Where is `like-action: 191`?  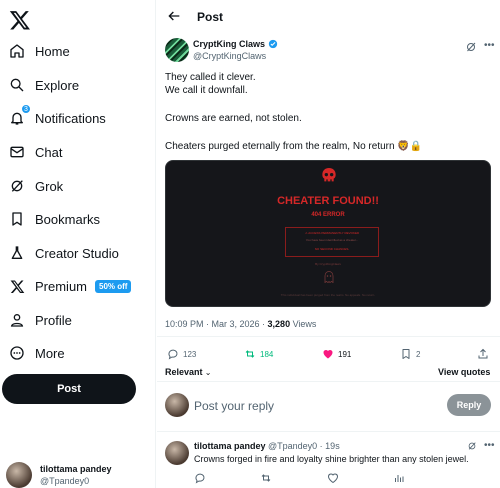 like-action: 191 is located at coordinates (336, 354).